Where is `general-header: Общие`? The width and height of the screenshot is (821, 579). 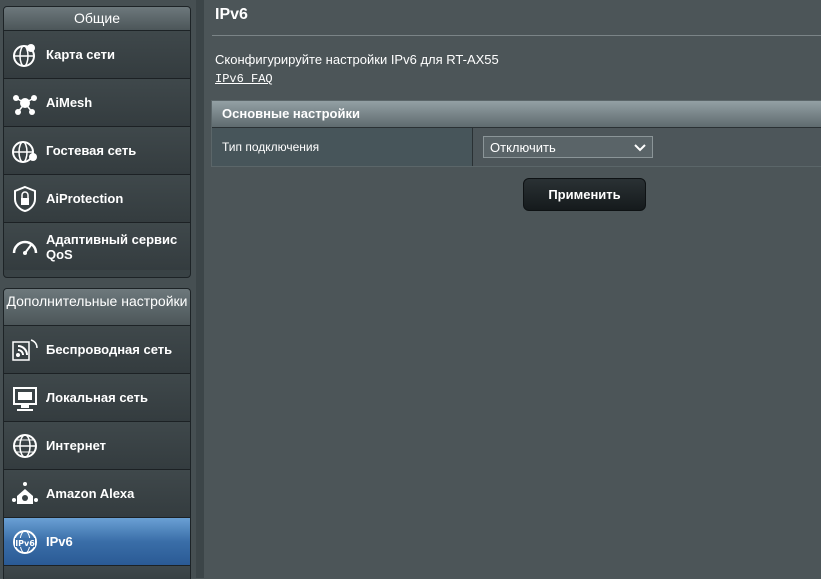
general-header: Общие is located at coordinates (97, 19).